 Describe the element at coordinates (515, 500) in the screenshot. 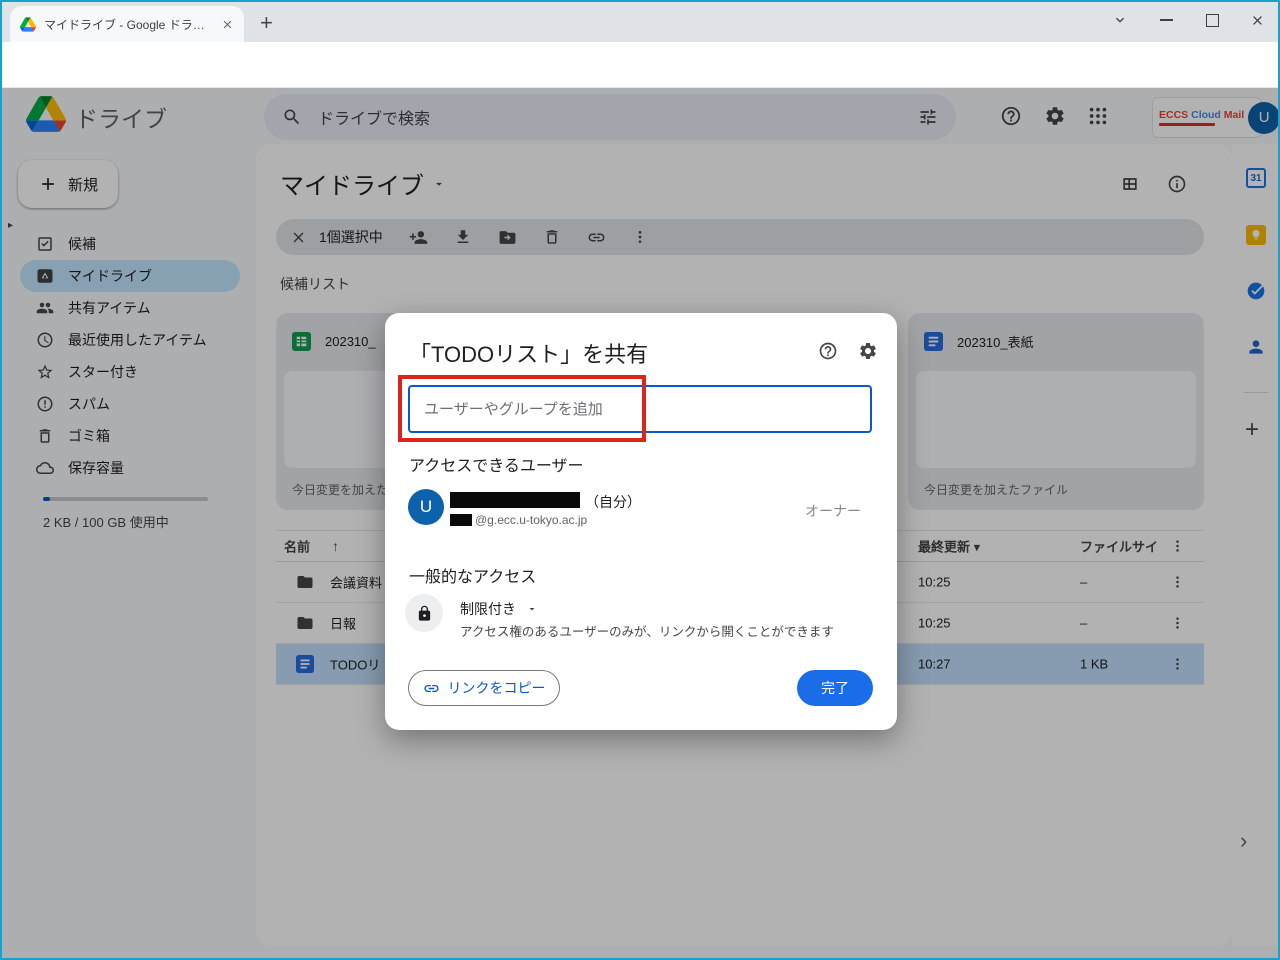

I see `redacted-owner-name` at that location.